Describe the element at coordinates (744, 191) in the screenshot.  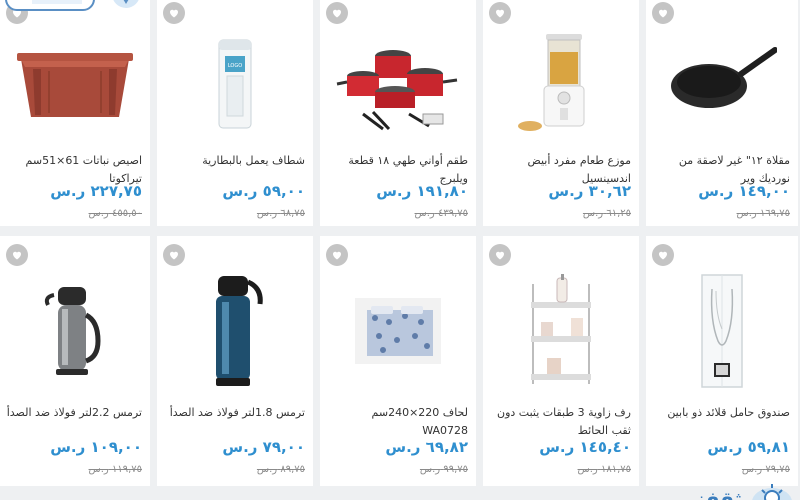
I see `product-price: ١٤٩,٠٠ ر.س` at that location.